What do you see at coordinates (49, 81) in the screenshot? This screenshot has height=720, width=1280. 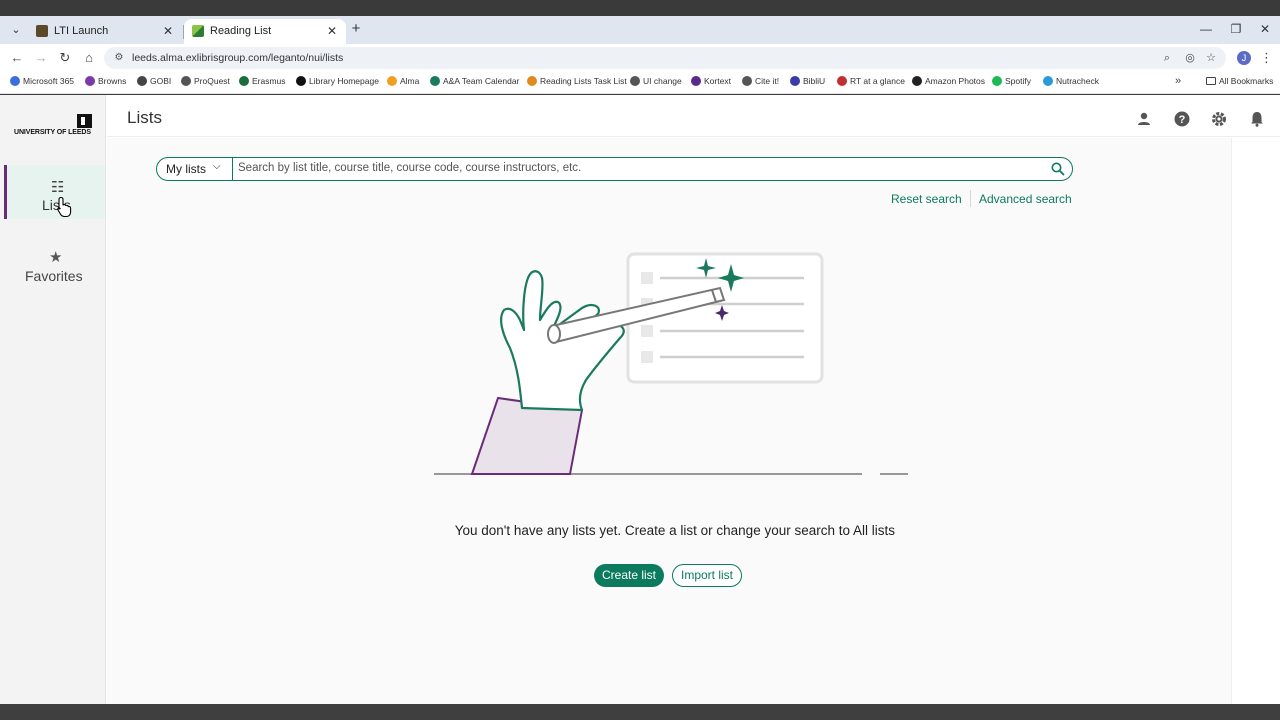 I see `bookmark-label: Microsoft 365` at bounding box center [49, 81].